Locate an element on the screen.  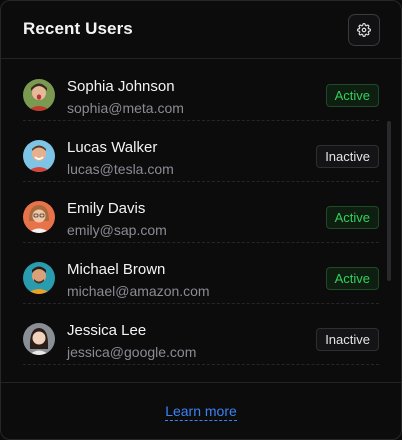
gear-icon is located at coordinates (364, 30).